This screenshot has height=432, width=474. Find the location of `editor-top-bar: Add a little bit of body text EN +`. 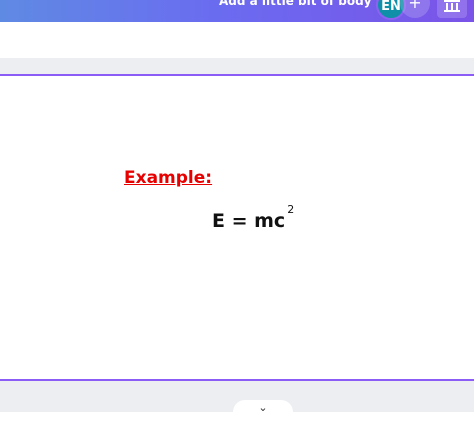

editor-top-bar: Add a little bit of body text EN + is located at coordinates (237, 11).